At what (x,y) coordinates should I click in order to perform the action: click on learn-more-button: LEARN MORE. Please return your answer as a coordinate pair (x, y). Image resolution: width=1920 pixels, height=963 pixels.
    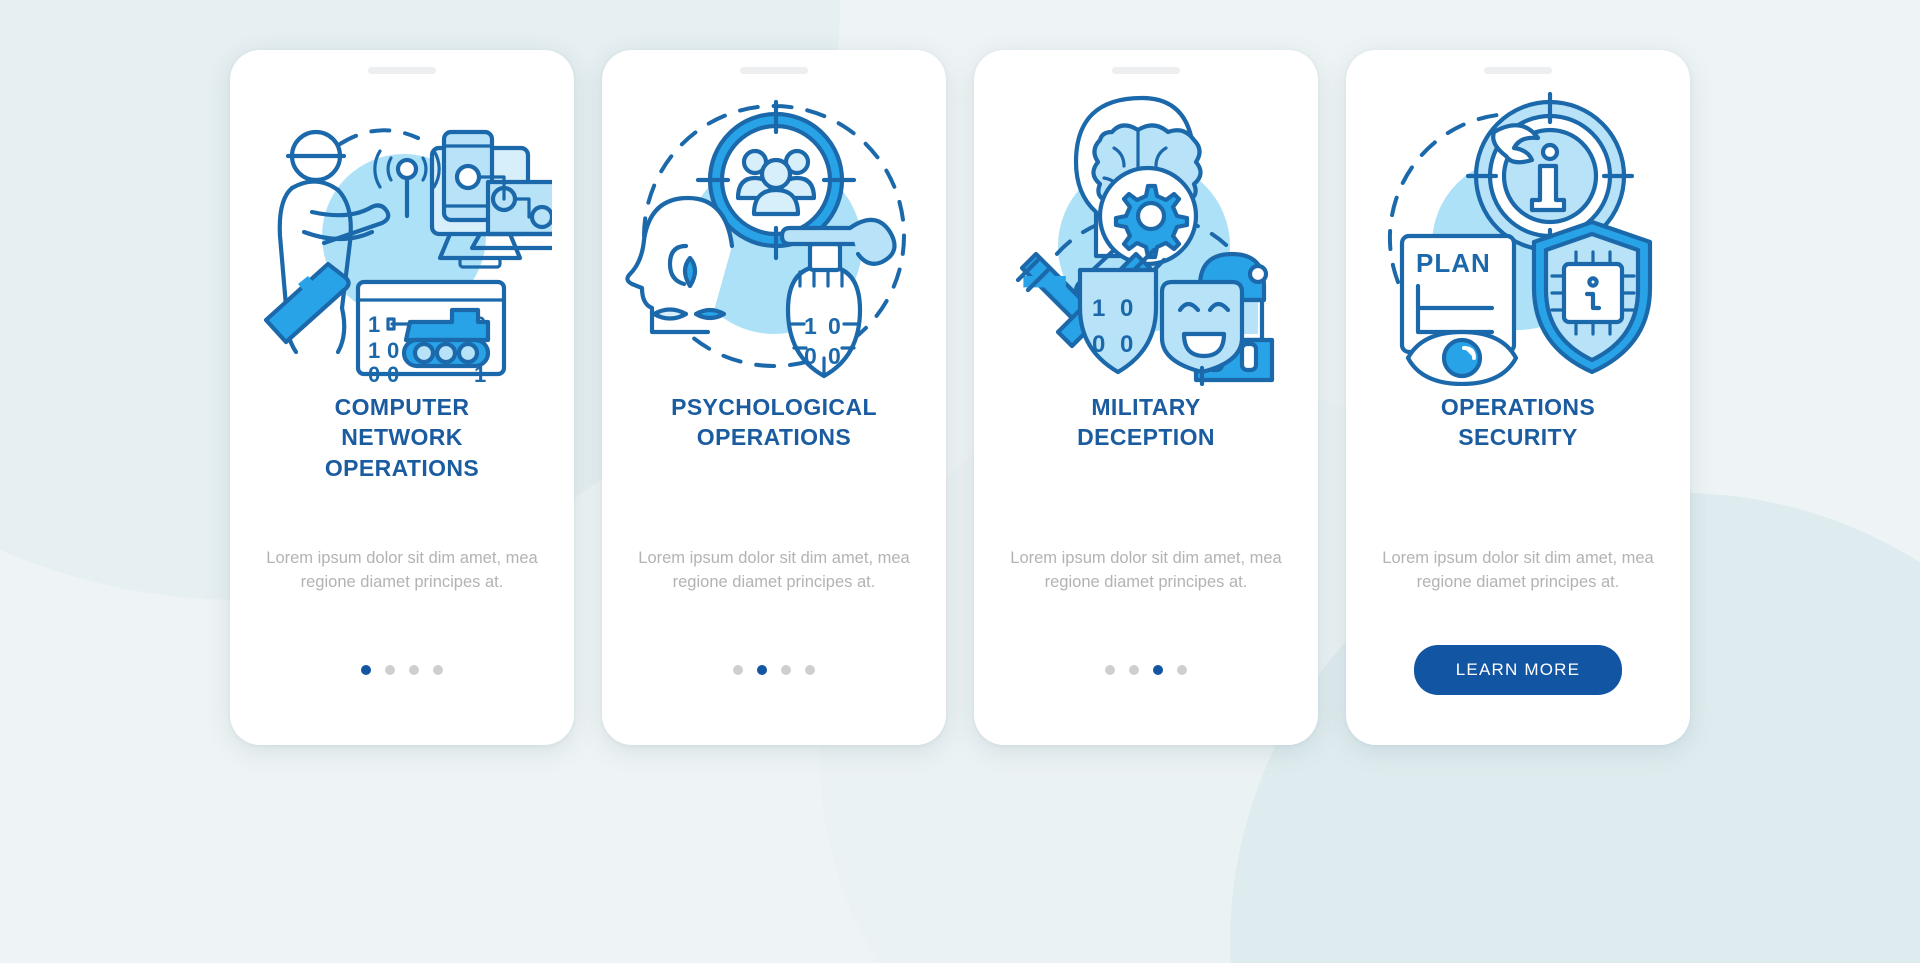
    Looking at the image, I should click on (1518, 670).